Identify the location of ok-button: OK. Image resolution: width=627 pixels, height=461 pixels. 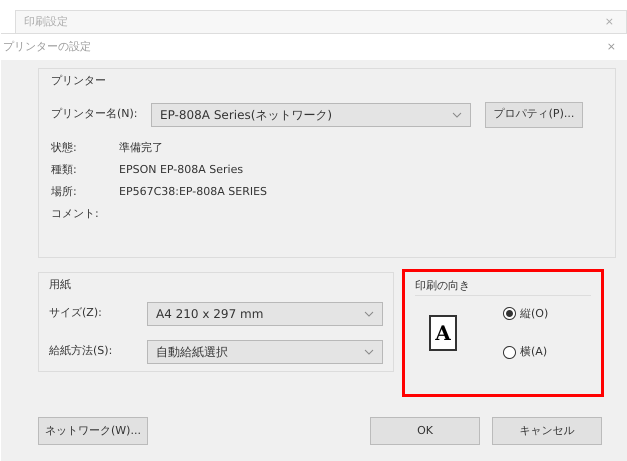
(425, 431).